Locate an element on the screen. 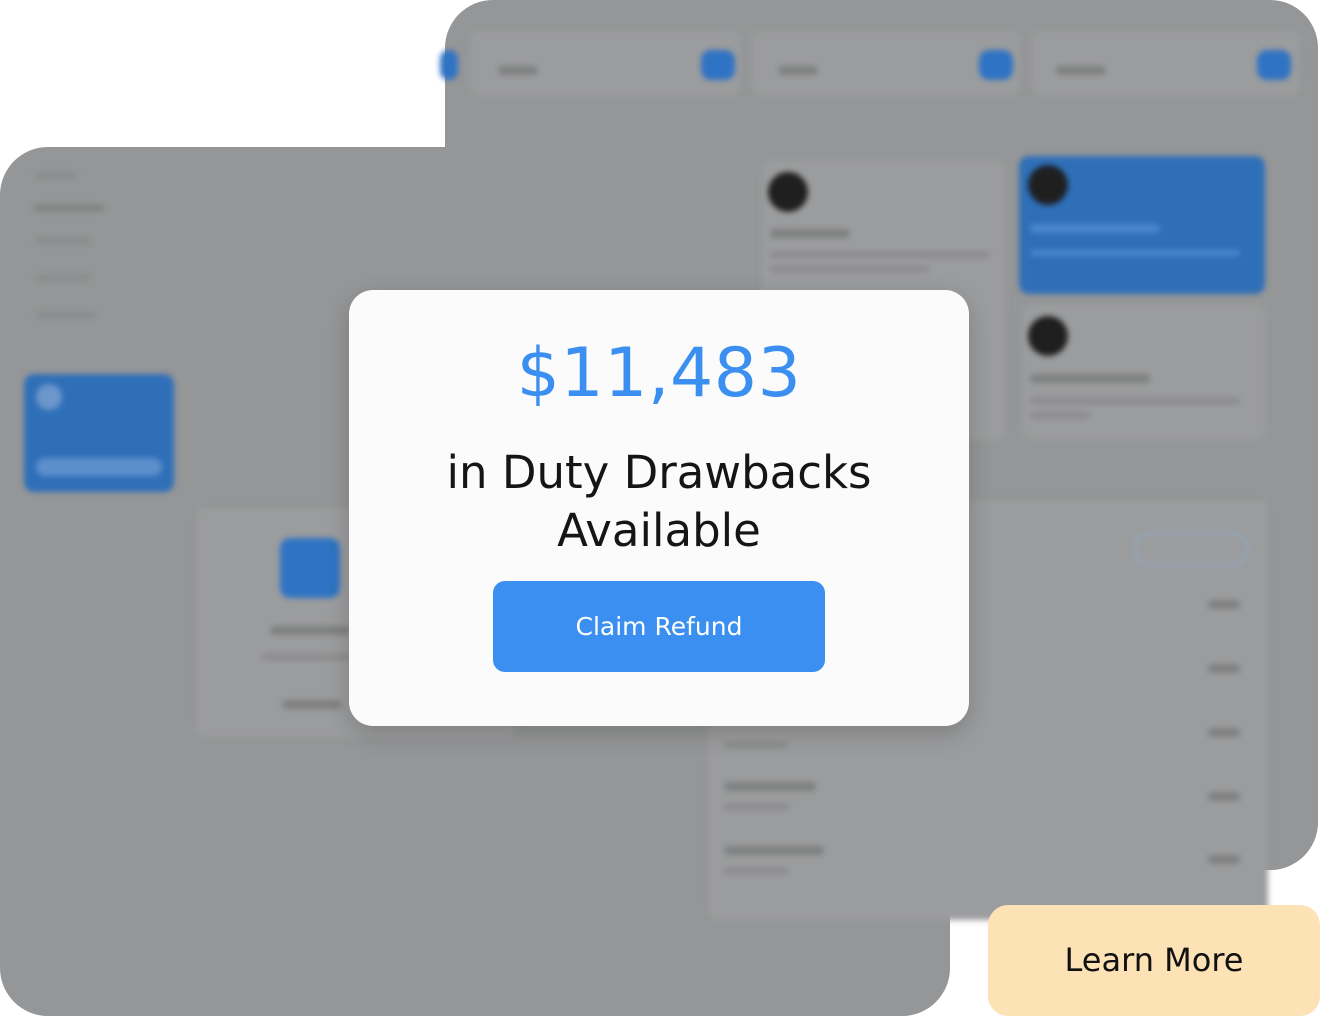  promo-button is located at coordinates (99, 467).